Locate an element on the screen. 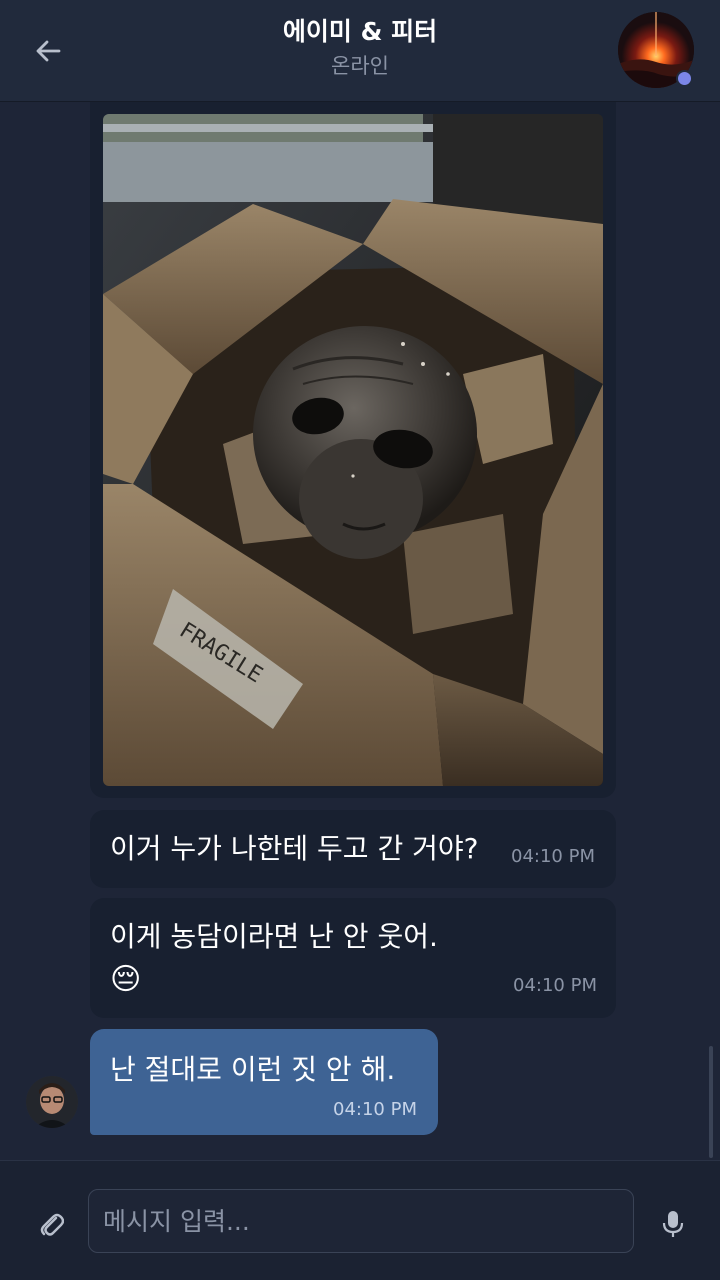 The width and height of the screenshot is (720, 1280). message-composer is located at coordinates (360, 1220).